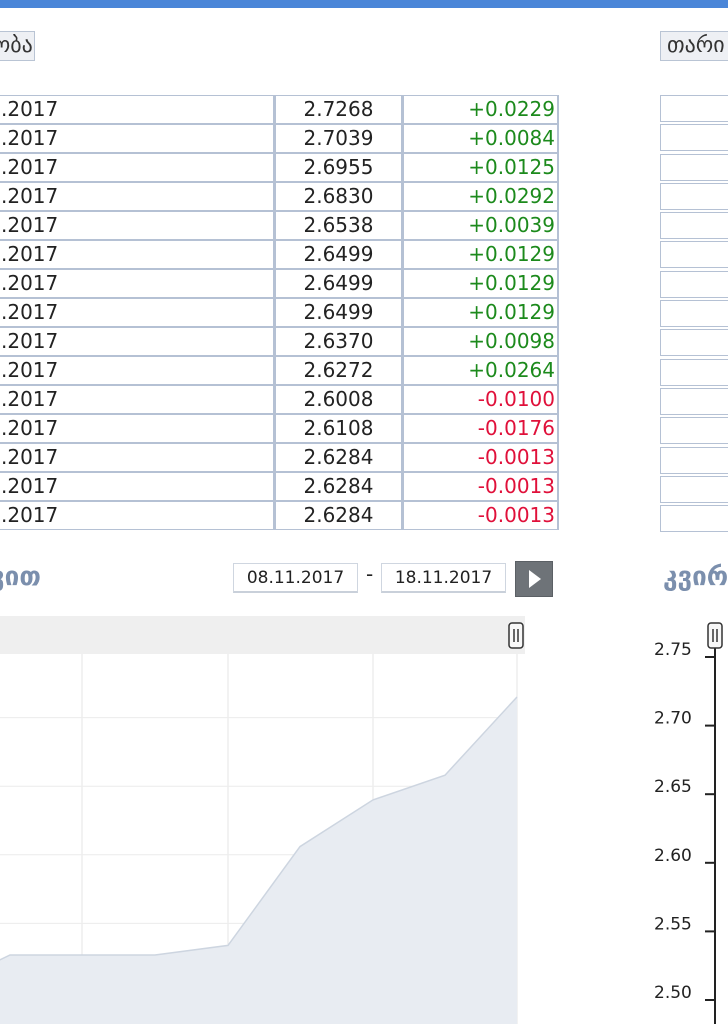 The image size is (728, 1024). I want to click on row-change: +0.0292, so click(481, 196).